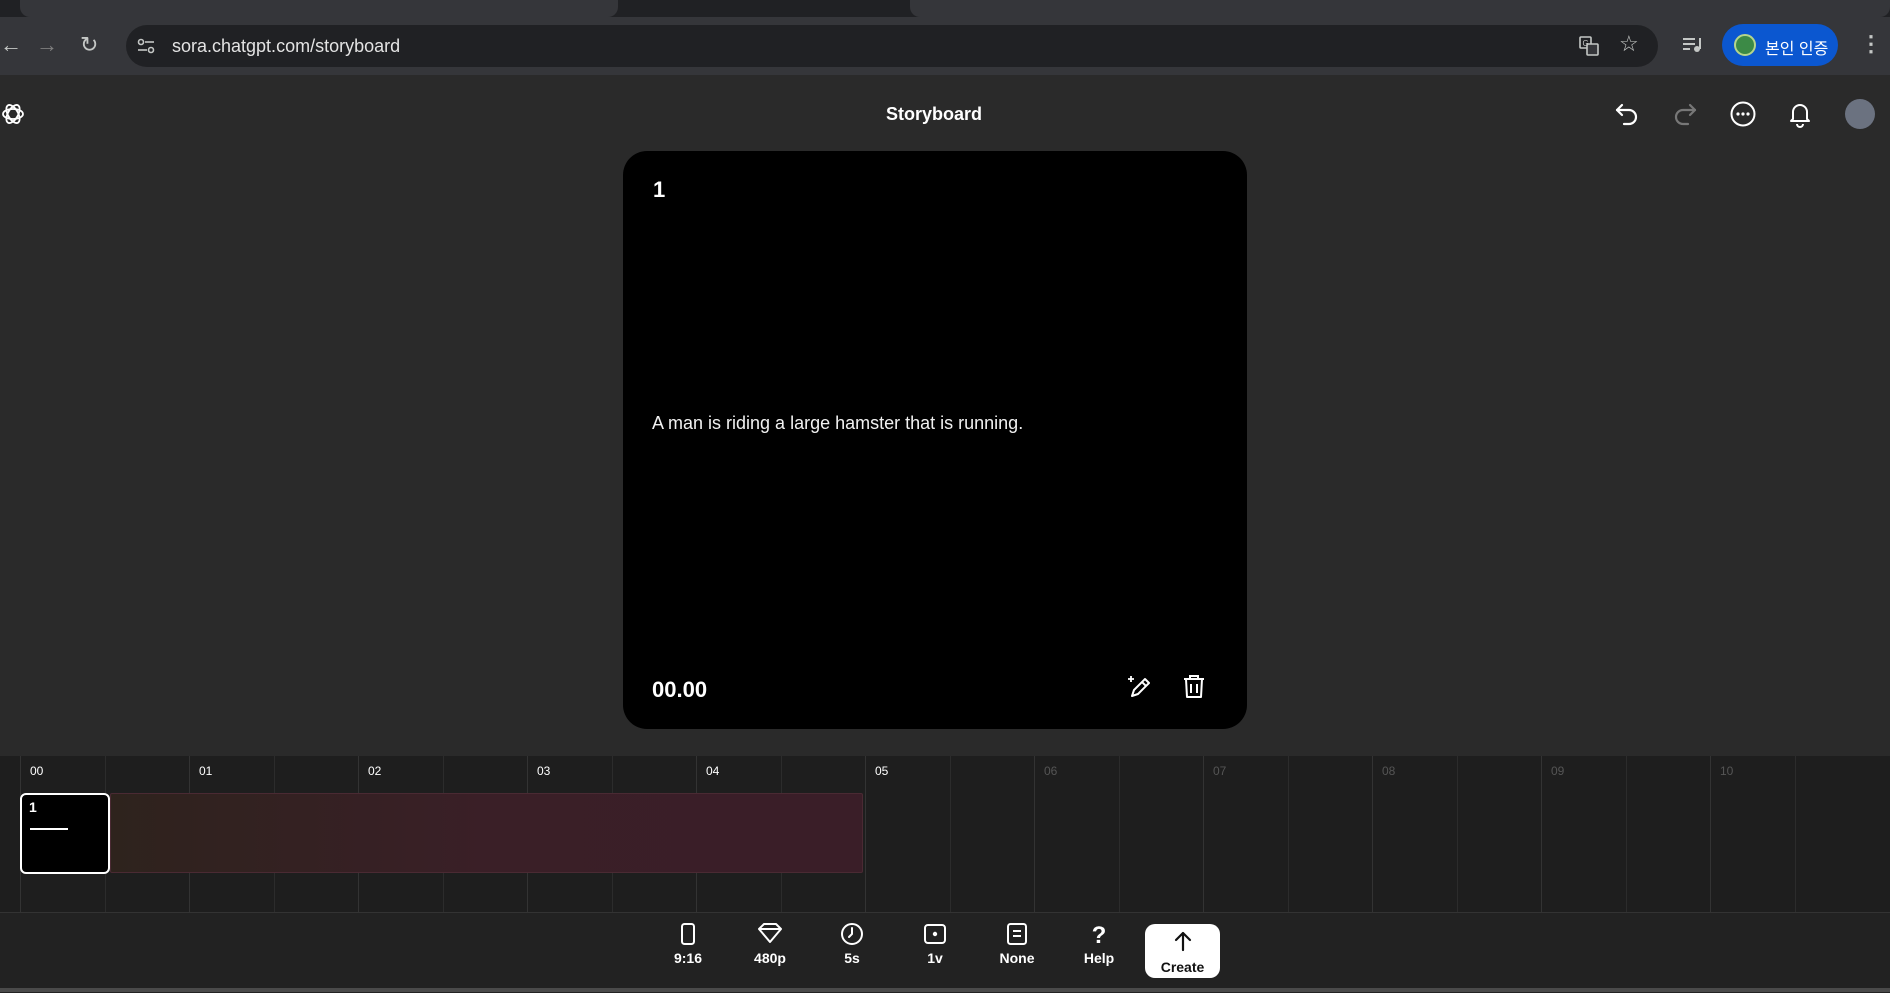 Image resolution: width=1890 pixels, height=993 pixels. What do you see at coordinates (852, 958) in the screenshot?
I see `duration-label: 5s` at bounding box center [852, 958].